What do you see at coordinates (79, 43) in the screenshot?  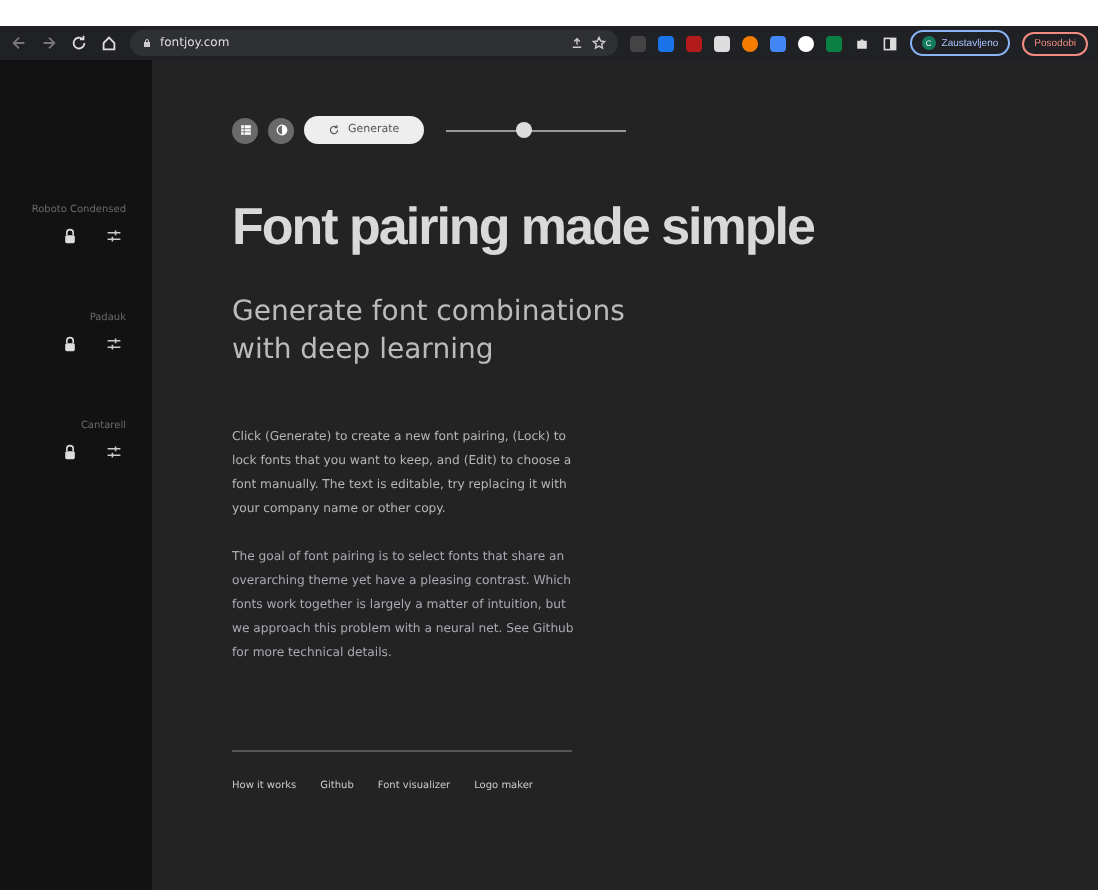 I see `reload-icon` at bounding box center [79, 43].